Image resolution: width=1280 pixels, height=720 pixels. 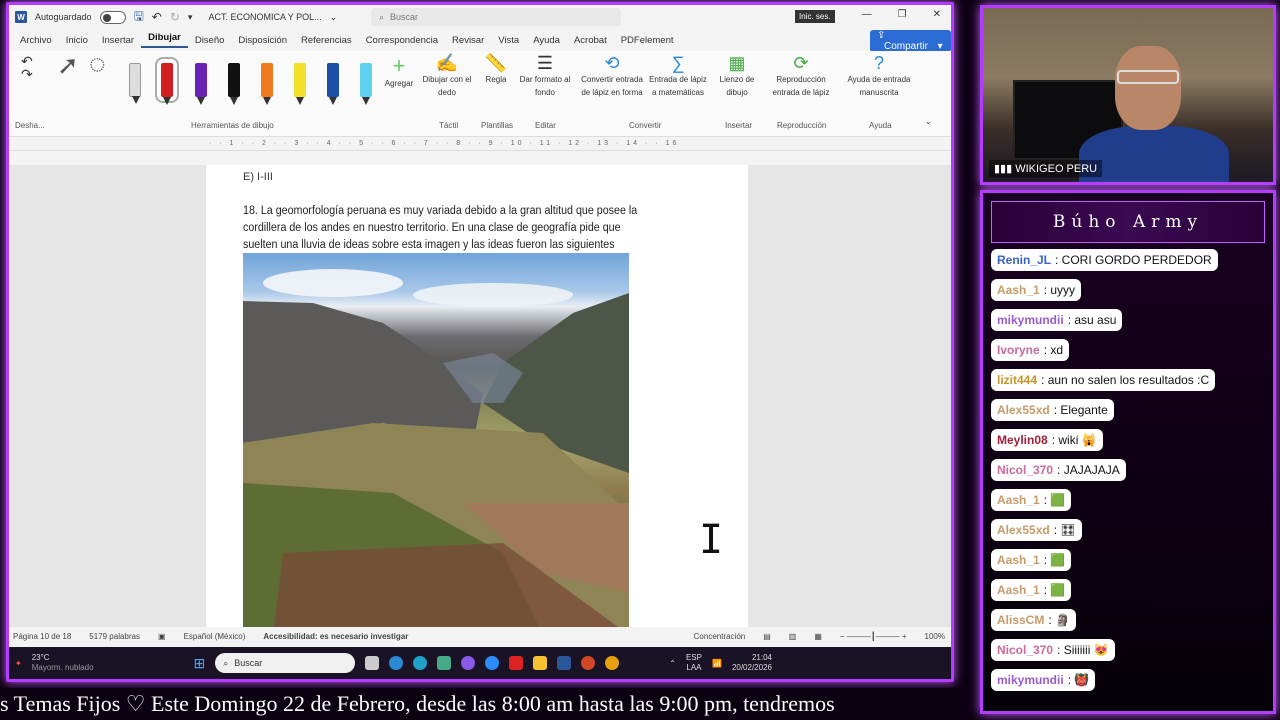 I want to click on tab-archivo: Archivo, so click(x=36, y=40).